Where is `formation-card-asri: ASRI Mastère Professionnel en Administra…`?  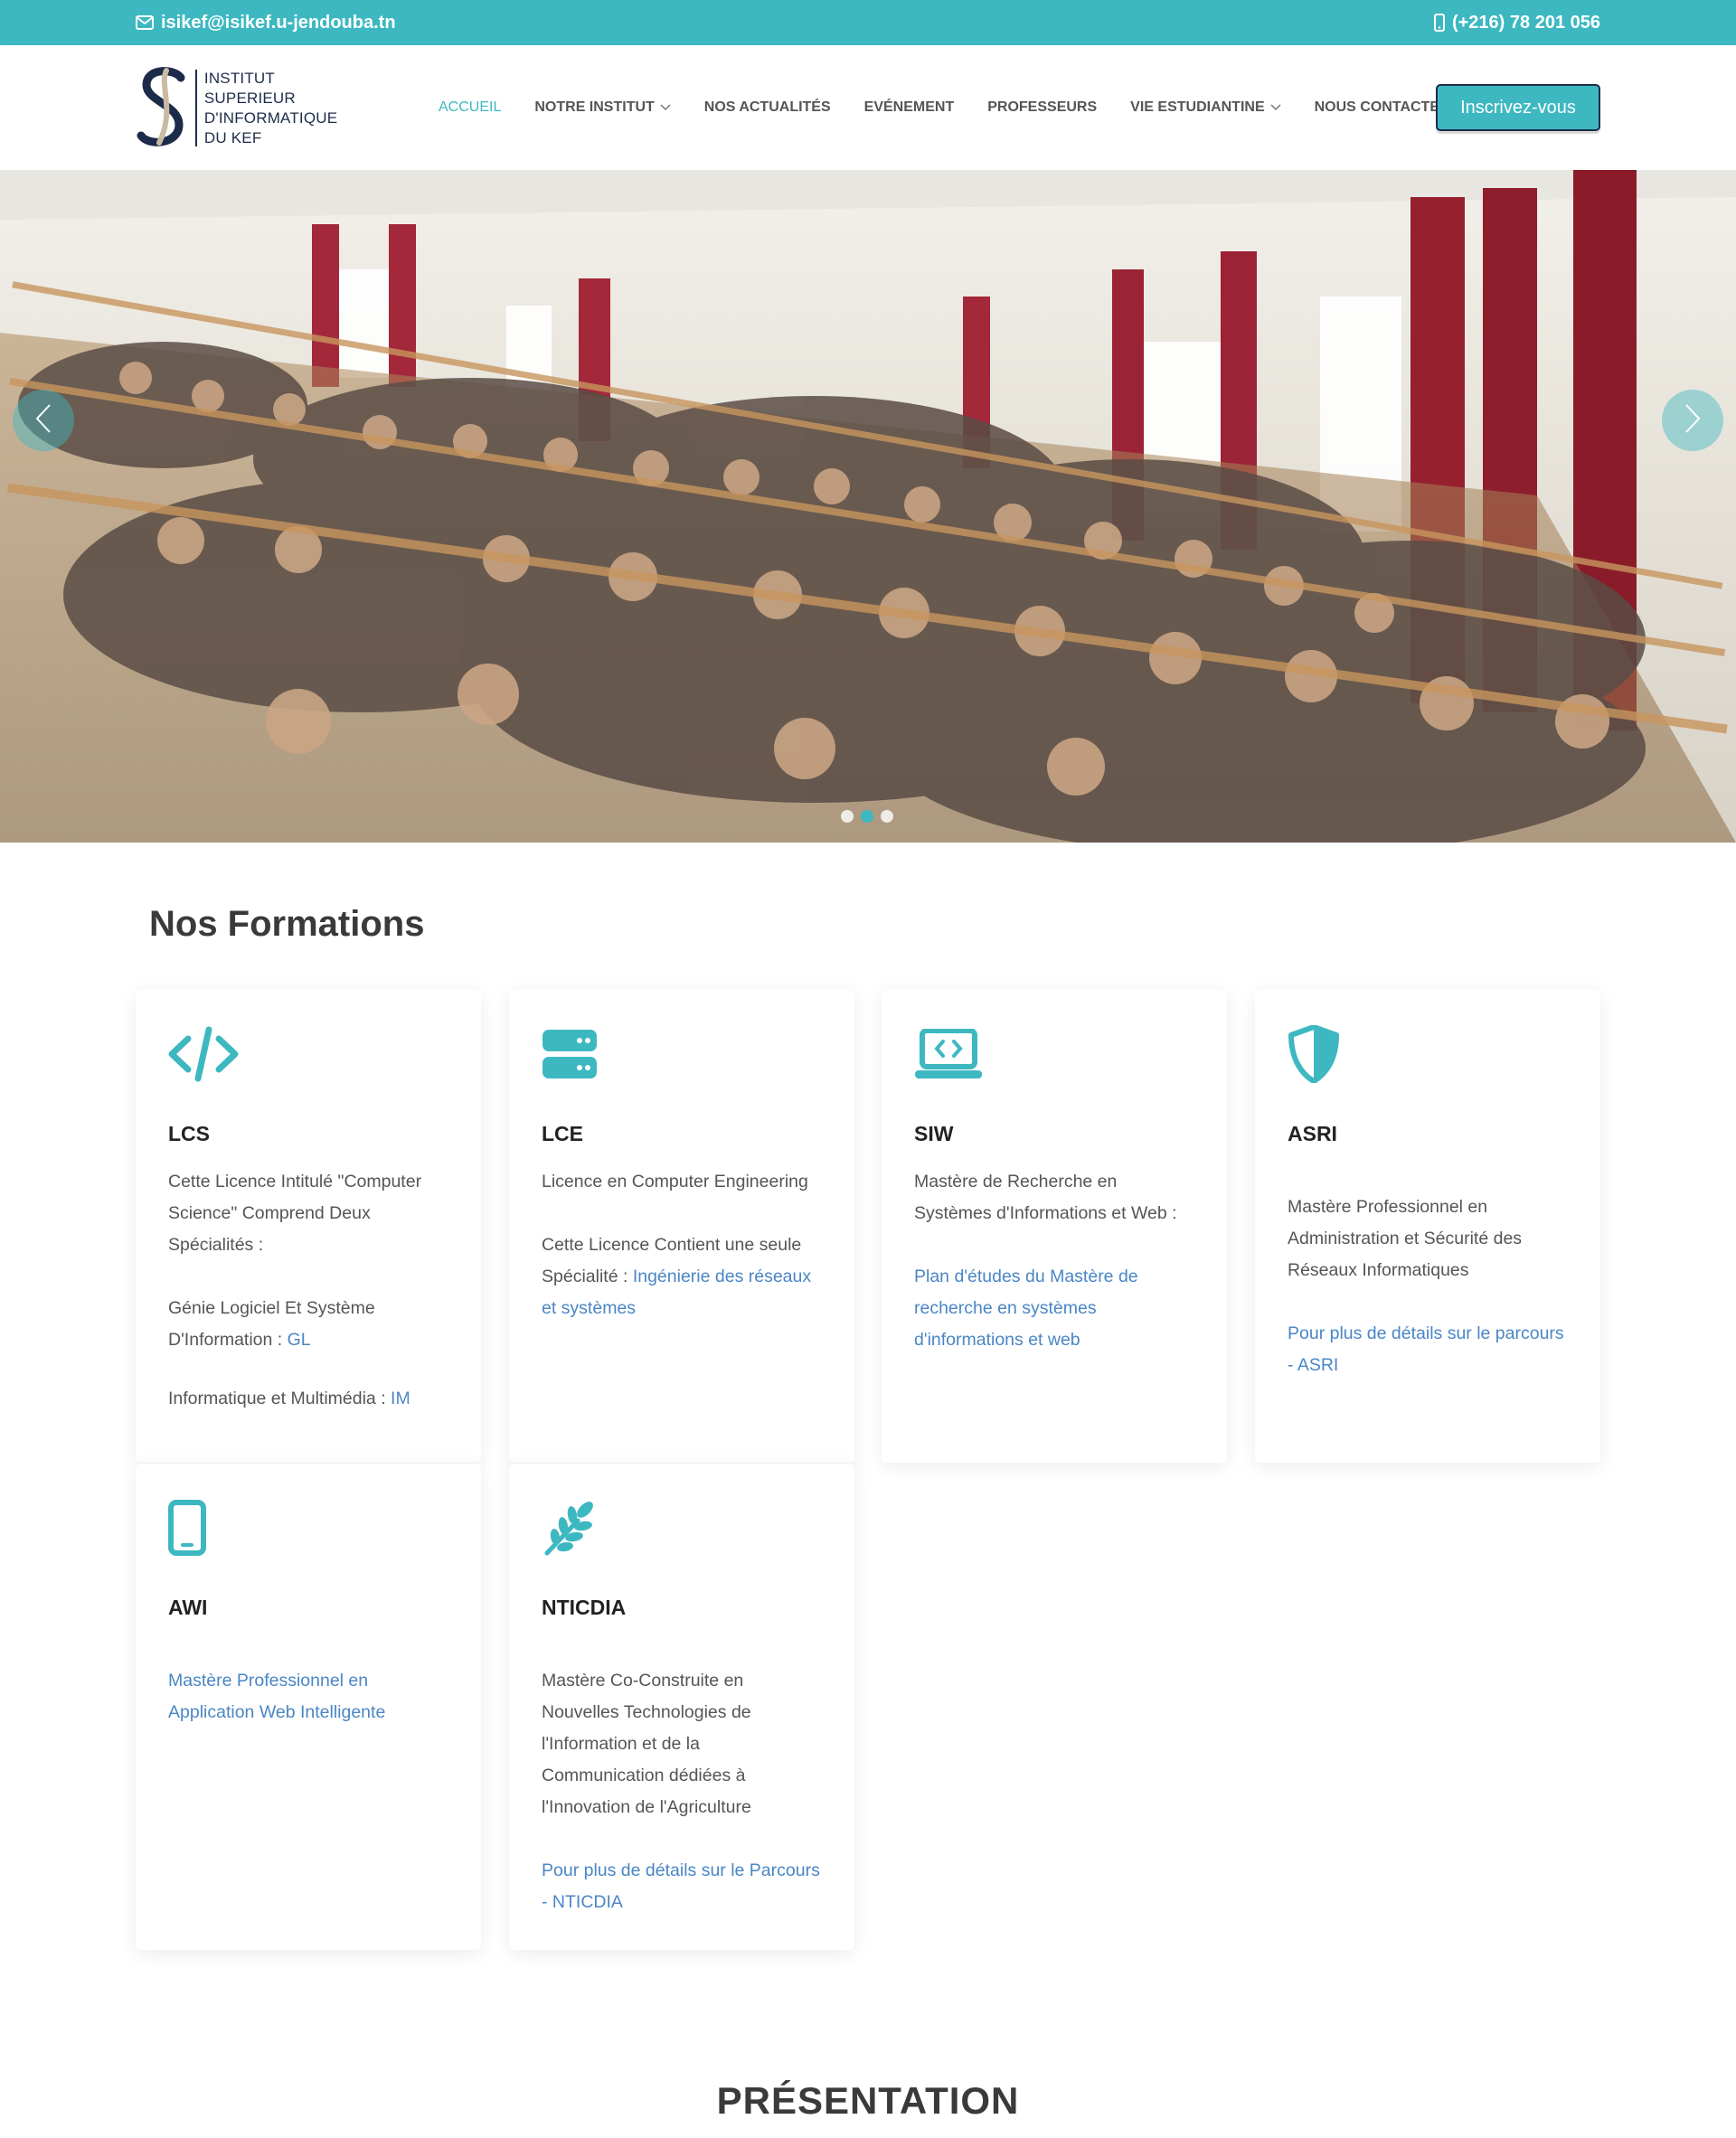
formation-card-asri: ASRI Mastère Professionnel en Administra… is located at coordinates (1428, 1227).